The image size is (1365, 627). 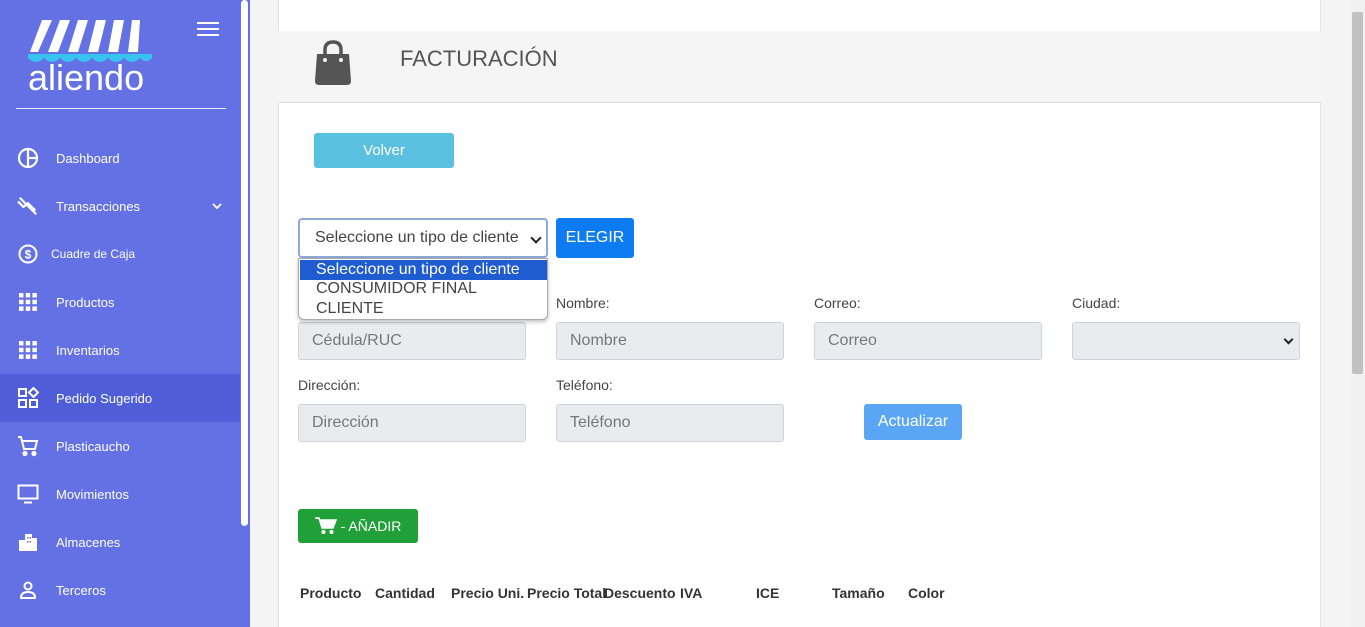 I want to click on sidebar-item-dashboard: Dashboard, so click(x=120, y=158).